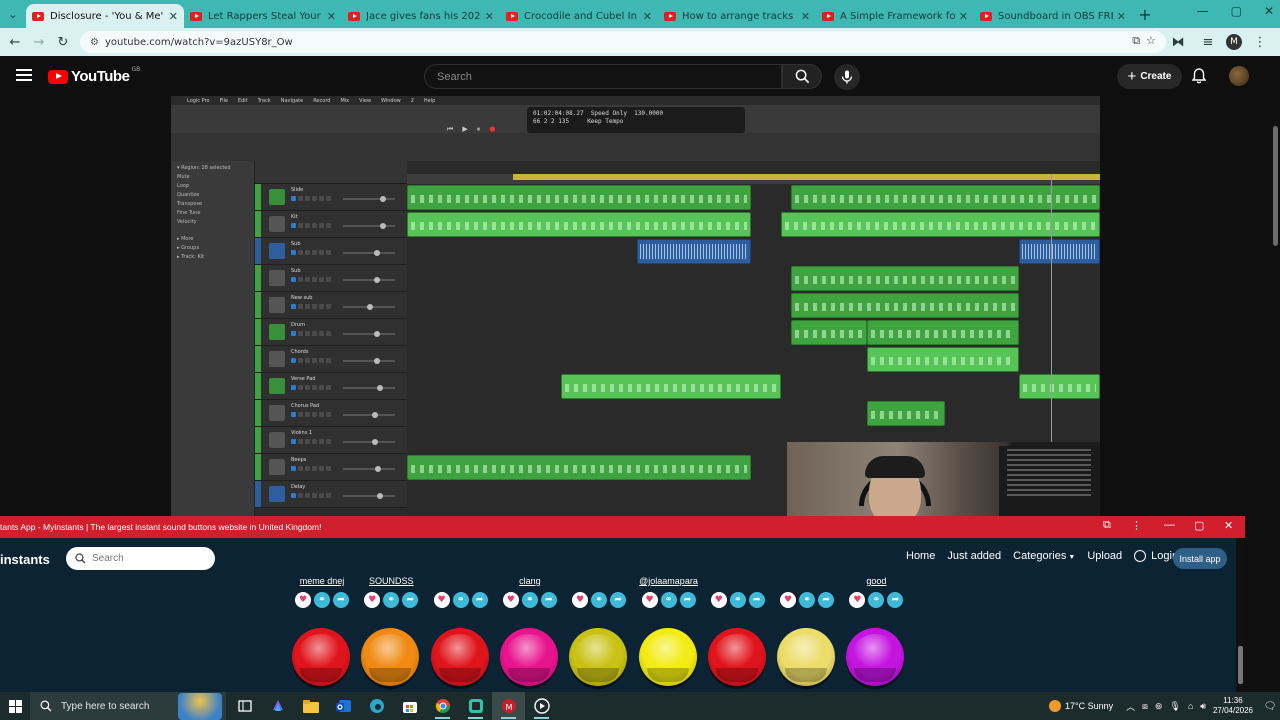 The image size is (1280, 720). I want to click on start-button, so click(15, 706).